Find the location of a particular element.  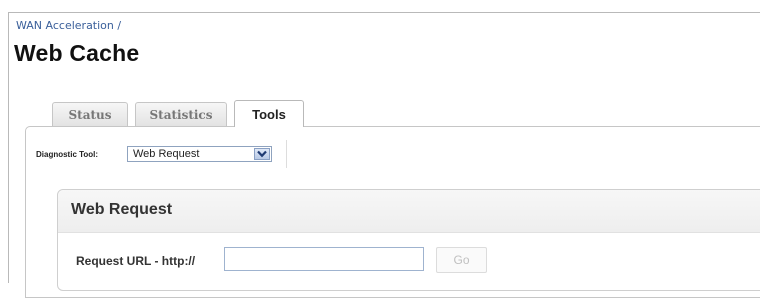

diagnostic-tool-value: Web Request is located at coordinates (166, 154).